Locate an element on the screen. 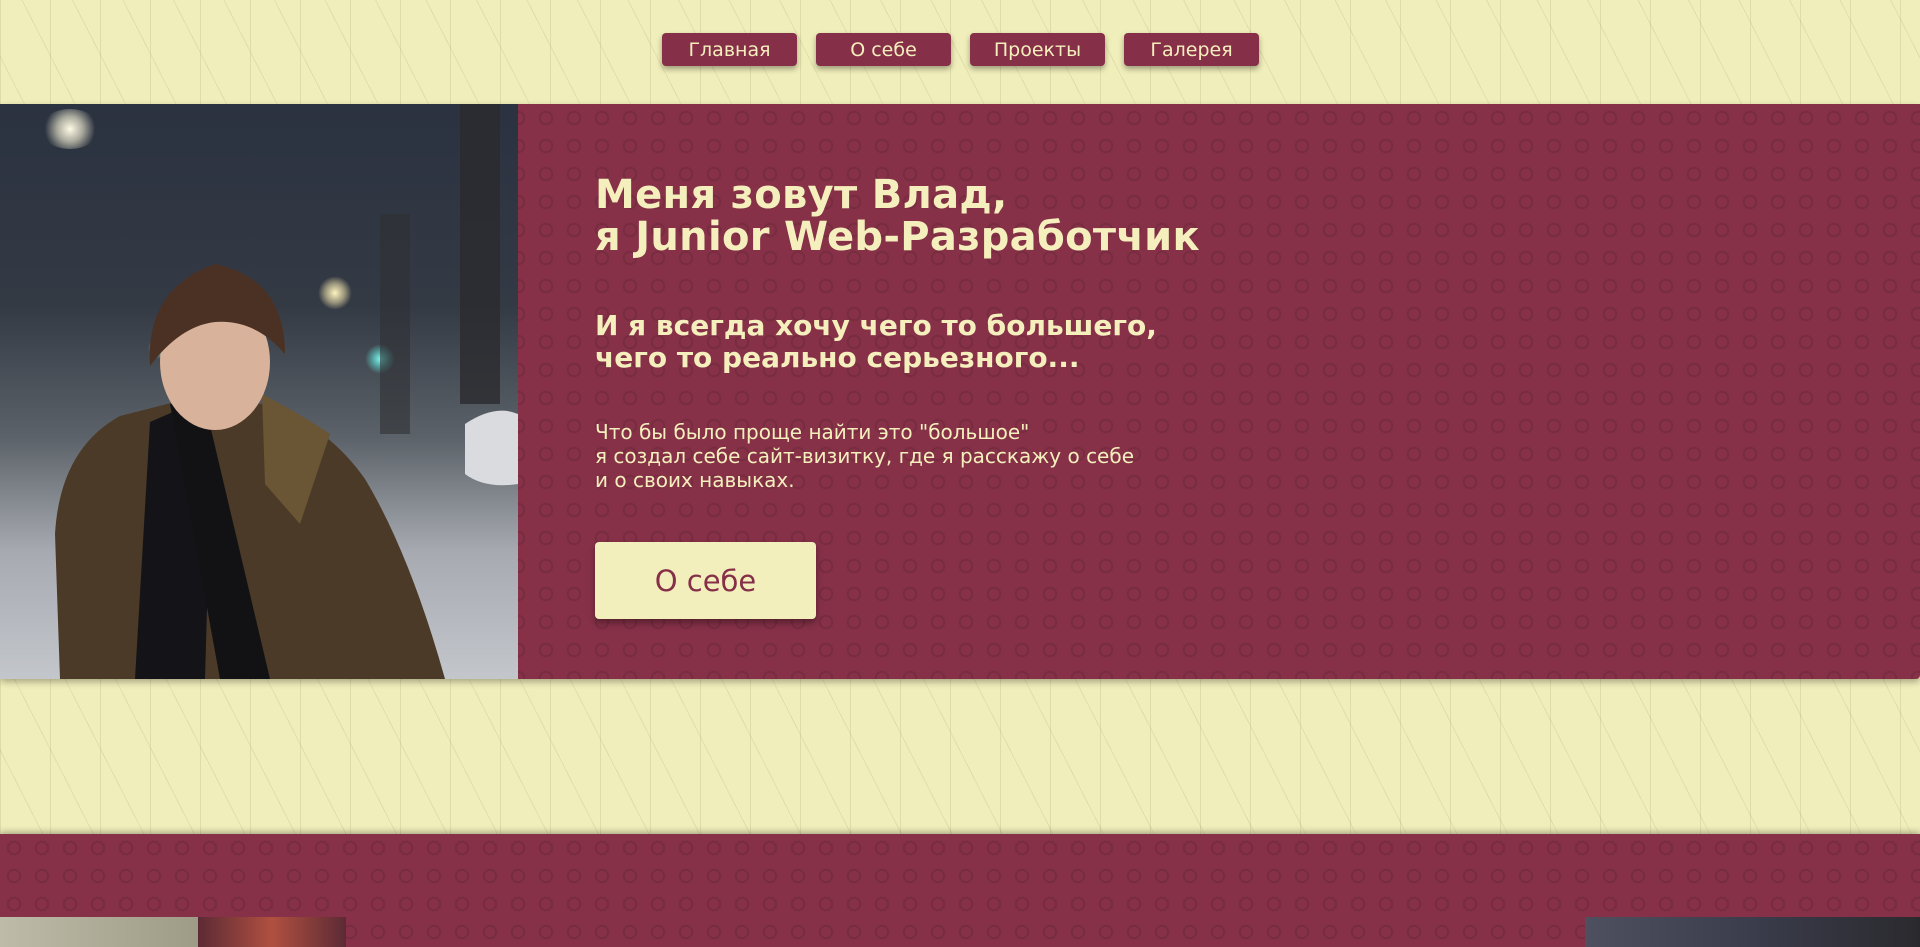  gallery-section is located at coordinates (960, 890).